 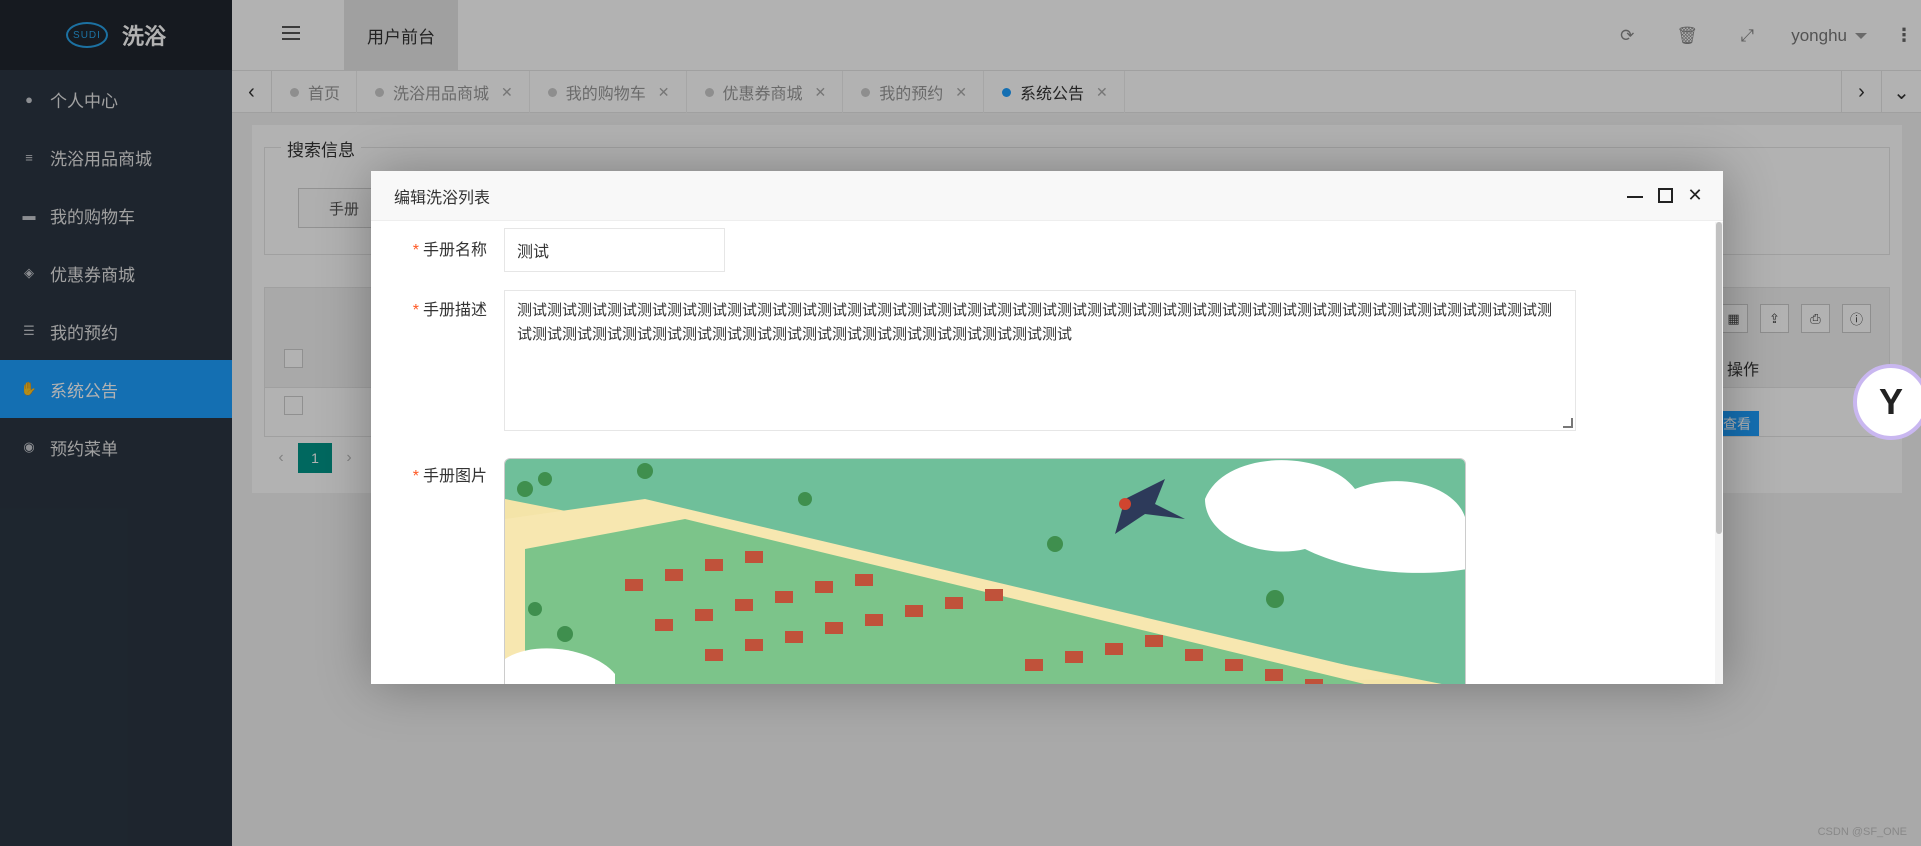 What do you see at coordinates (449, 250) in the screenshot?
I see `name-label: * 手册名称` at bounding box center [449, 250].